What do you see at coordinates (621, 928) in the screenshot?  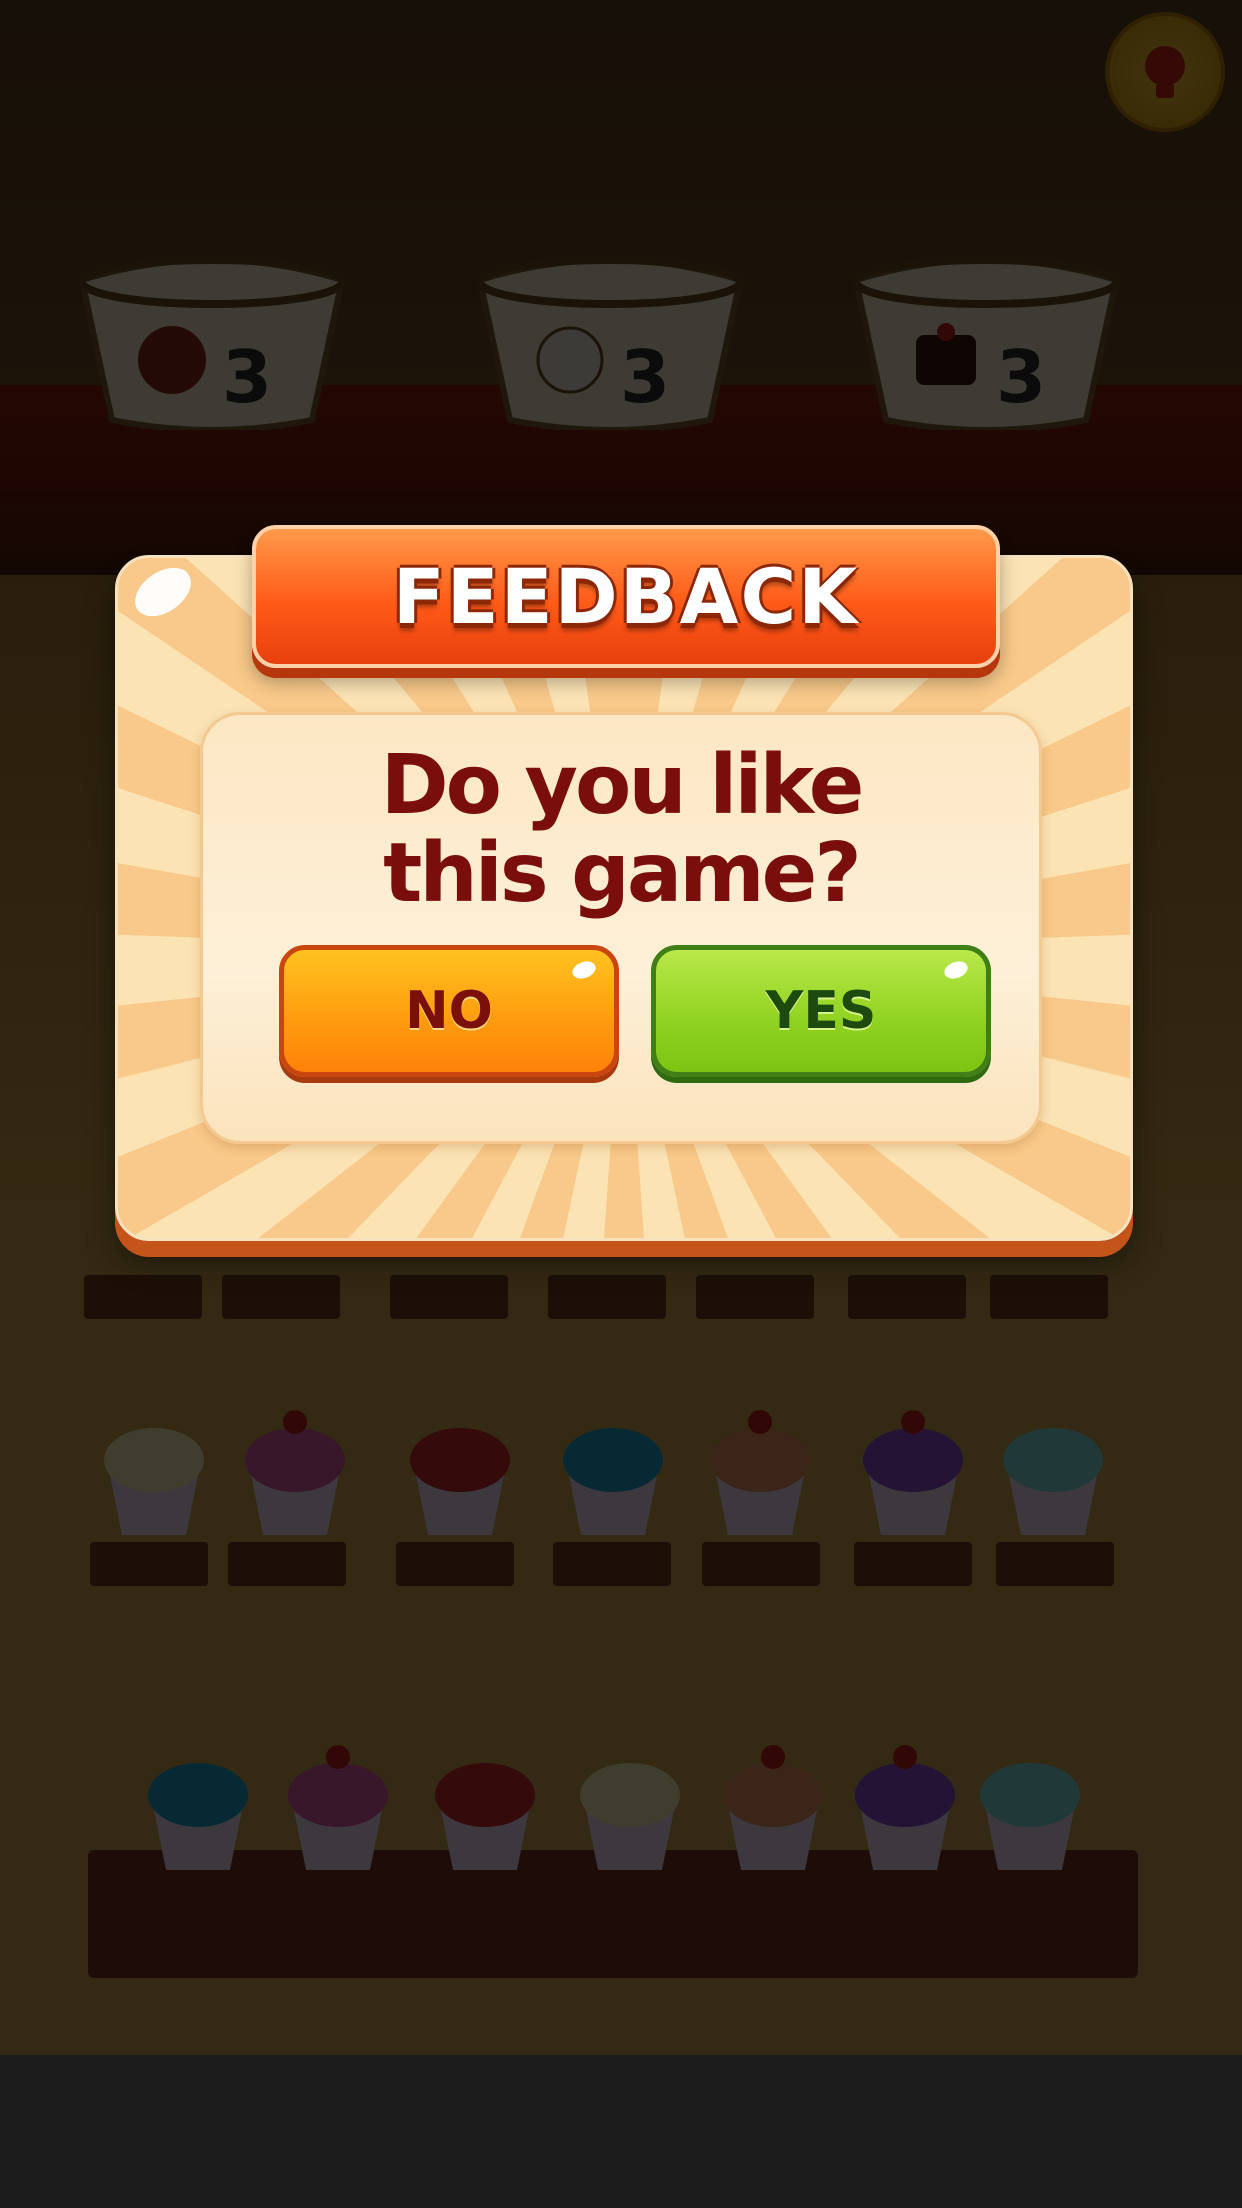 I see `question-panel: Do you like this game?` at bounding box center [621, 928].